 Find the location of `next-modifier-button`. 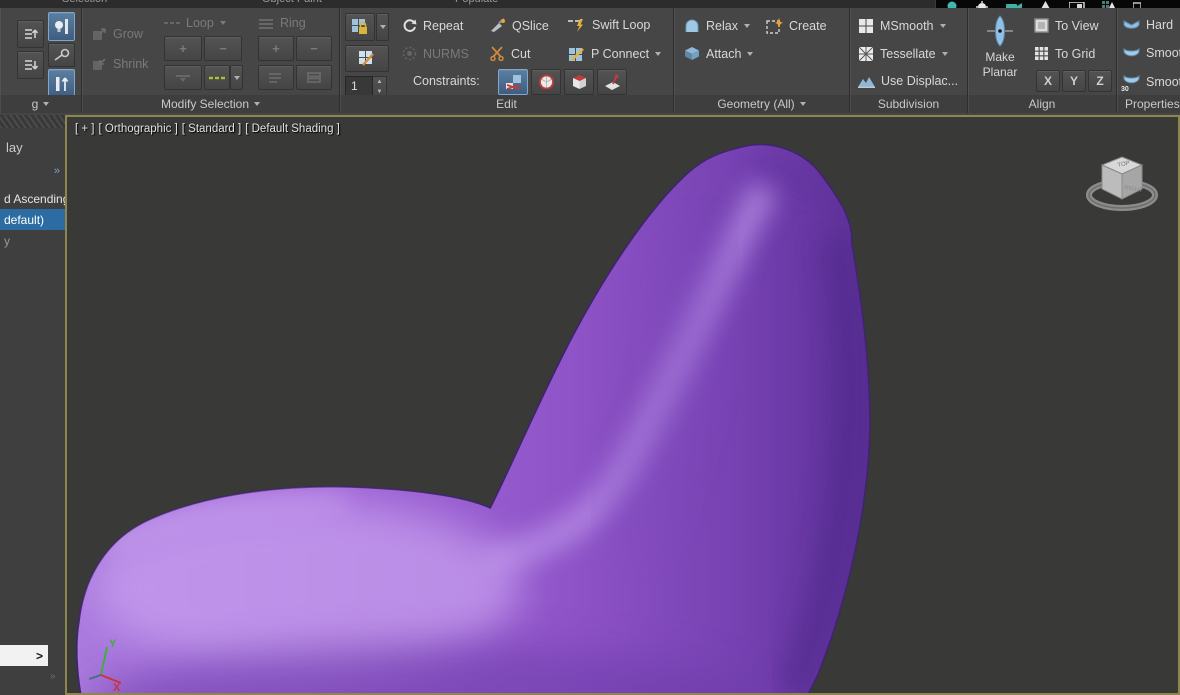

next-modifier-button is located at coordinates (30, 34).